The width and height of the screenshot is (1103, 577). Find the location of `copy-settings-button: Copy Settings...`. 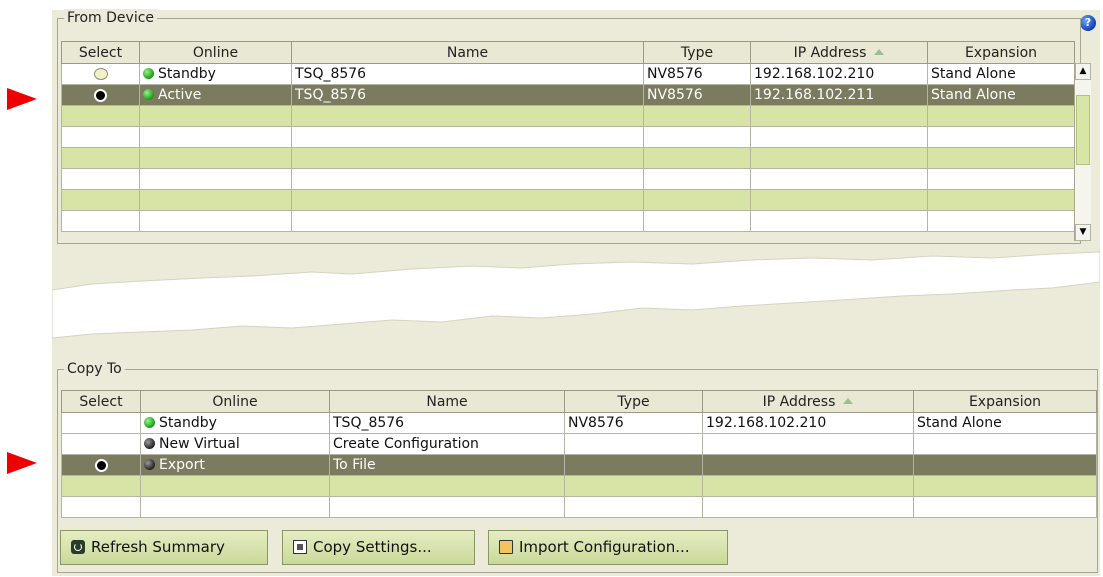

copy-settings-button: Copy Settings... is located at coordinates (378, 547).